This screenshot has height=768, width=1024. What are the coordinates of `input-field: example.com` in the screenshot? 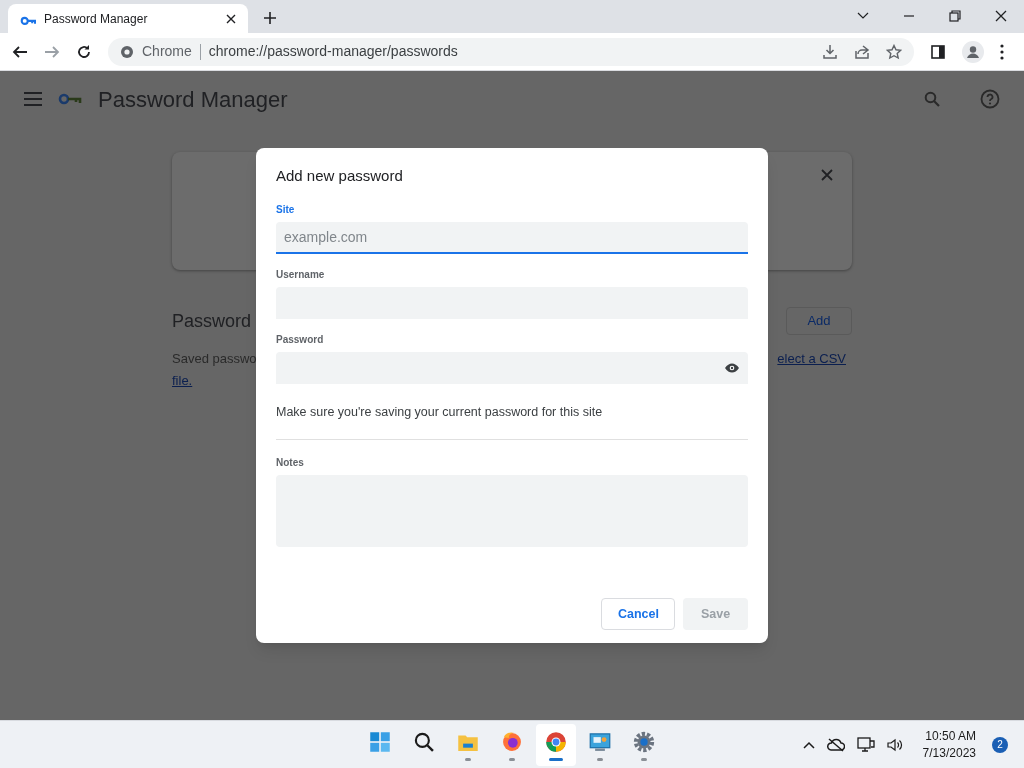 It's located at (512, 237).